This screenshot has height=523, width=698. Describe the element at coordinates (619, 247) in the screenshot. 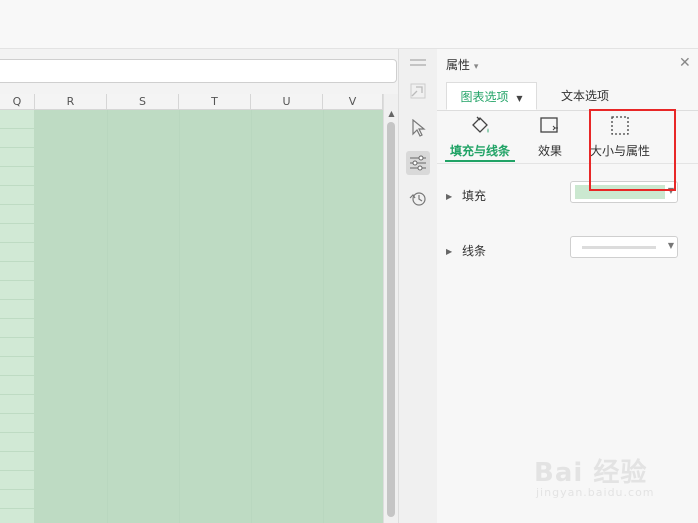

I see `line-style-swatch` at that location.